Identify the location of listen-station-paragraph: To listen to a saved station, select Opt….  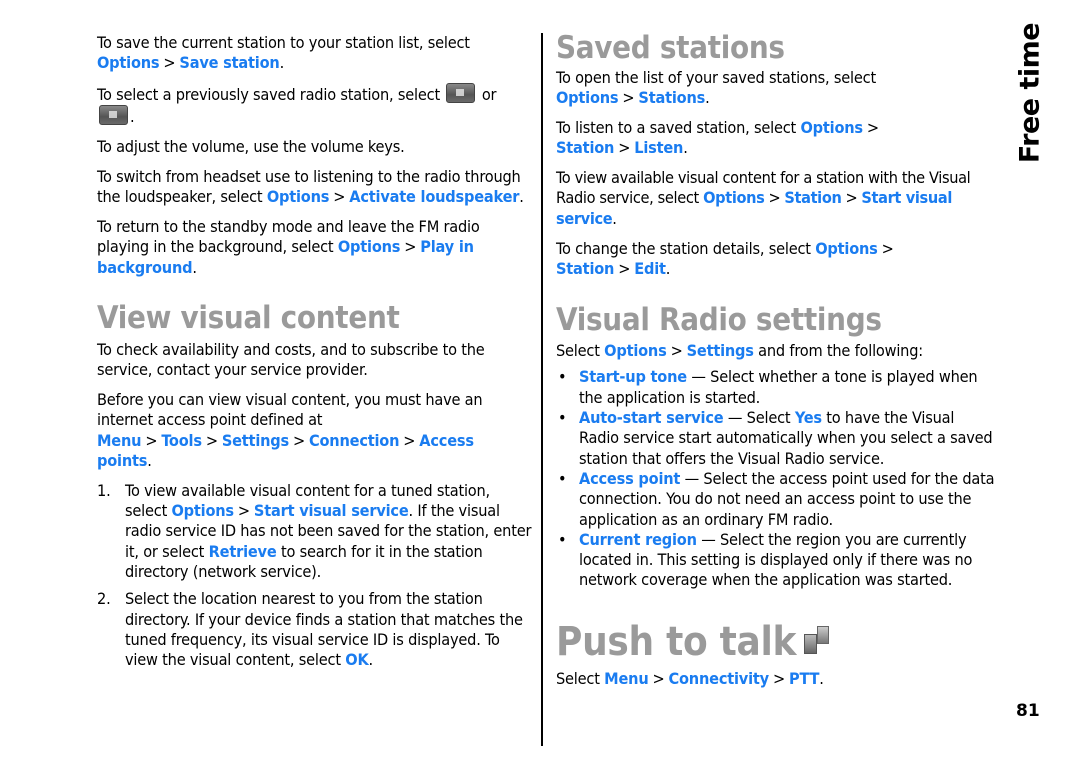
(776, 138).